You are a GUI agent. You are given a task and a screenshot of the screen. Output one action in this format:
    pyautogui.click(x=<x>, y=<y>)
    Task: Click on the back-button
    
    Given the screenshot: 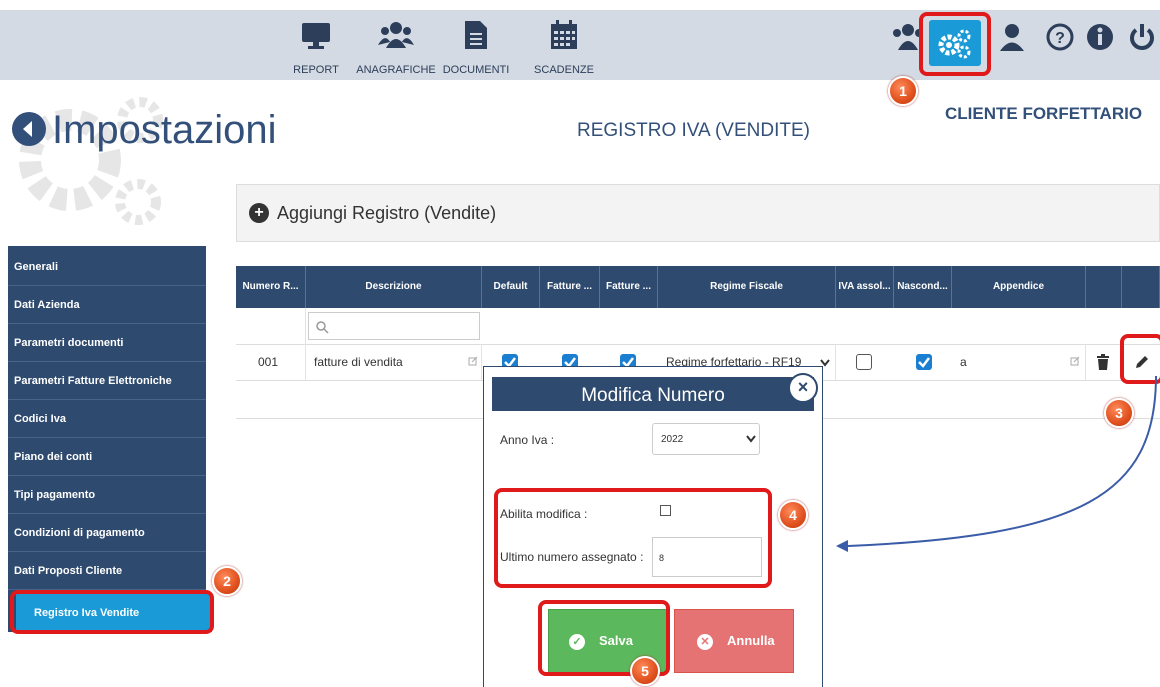 What is the action you would take?
    pyautogui.click(x=29, y=129)
    